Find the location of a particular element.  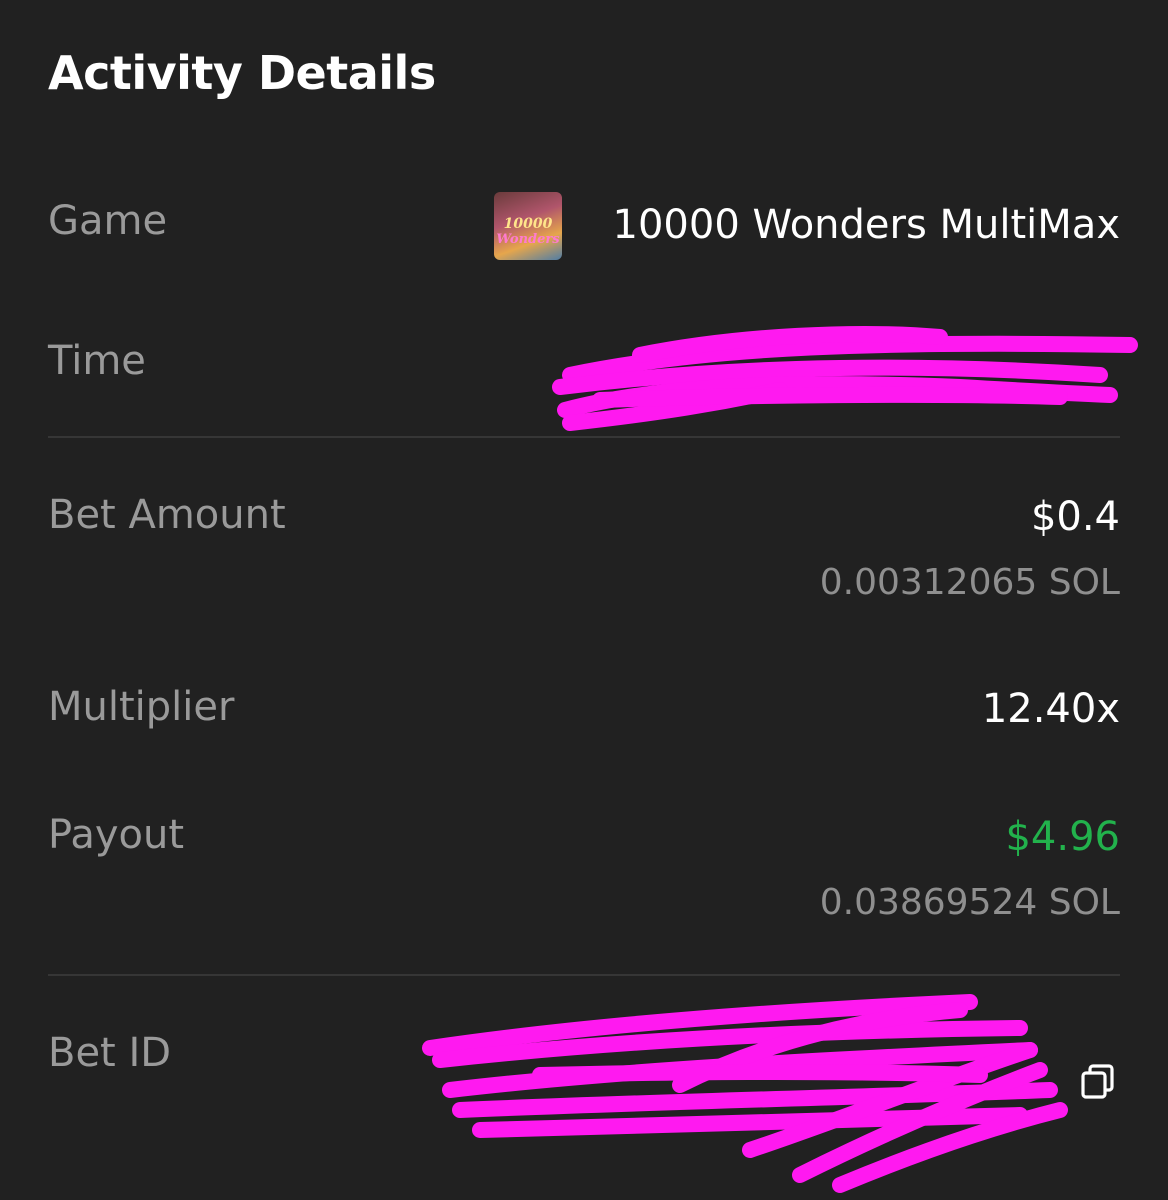

payout-usd: $4.96 is located at coordinates (1062, 837).